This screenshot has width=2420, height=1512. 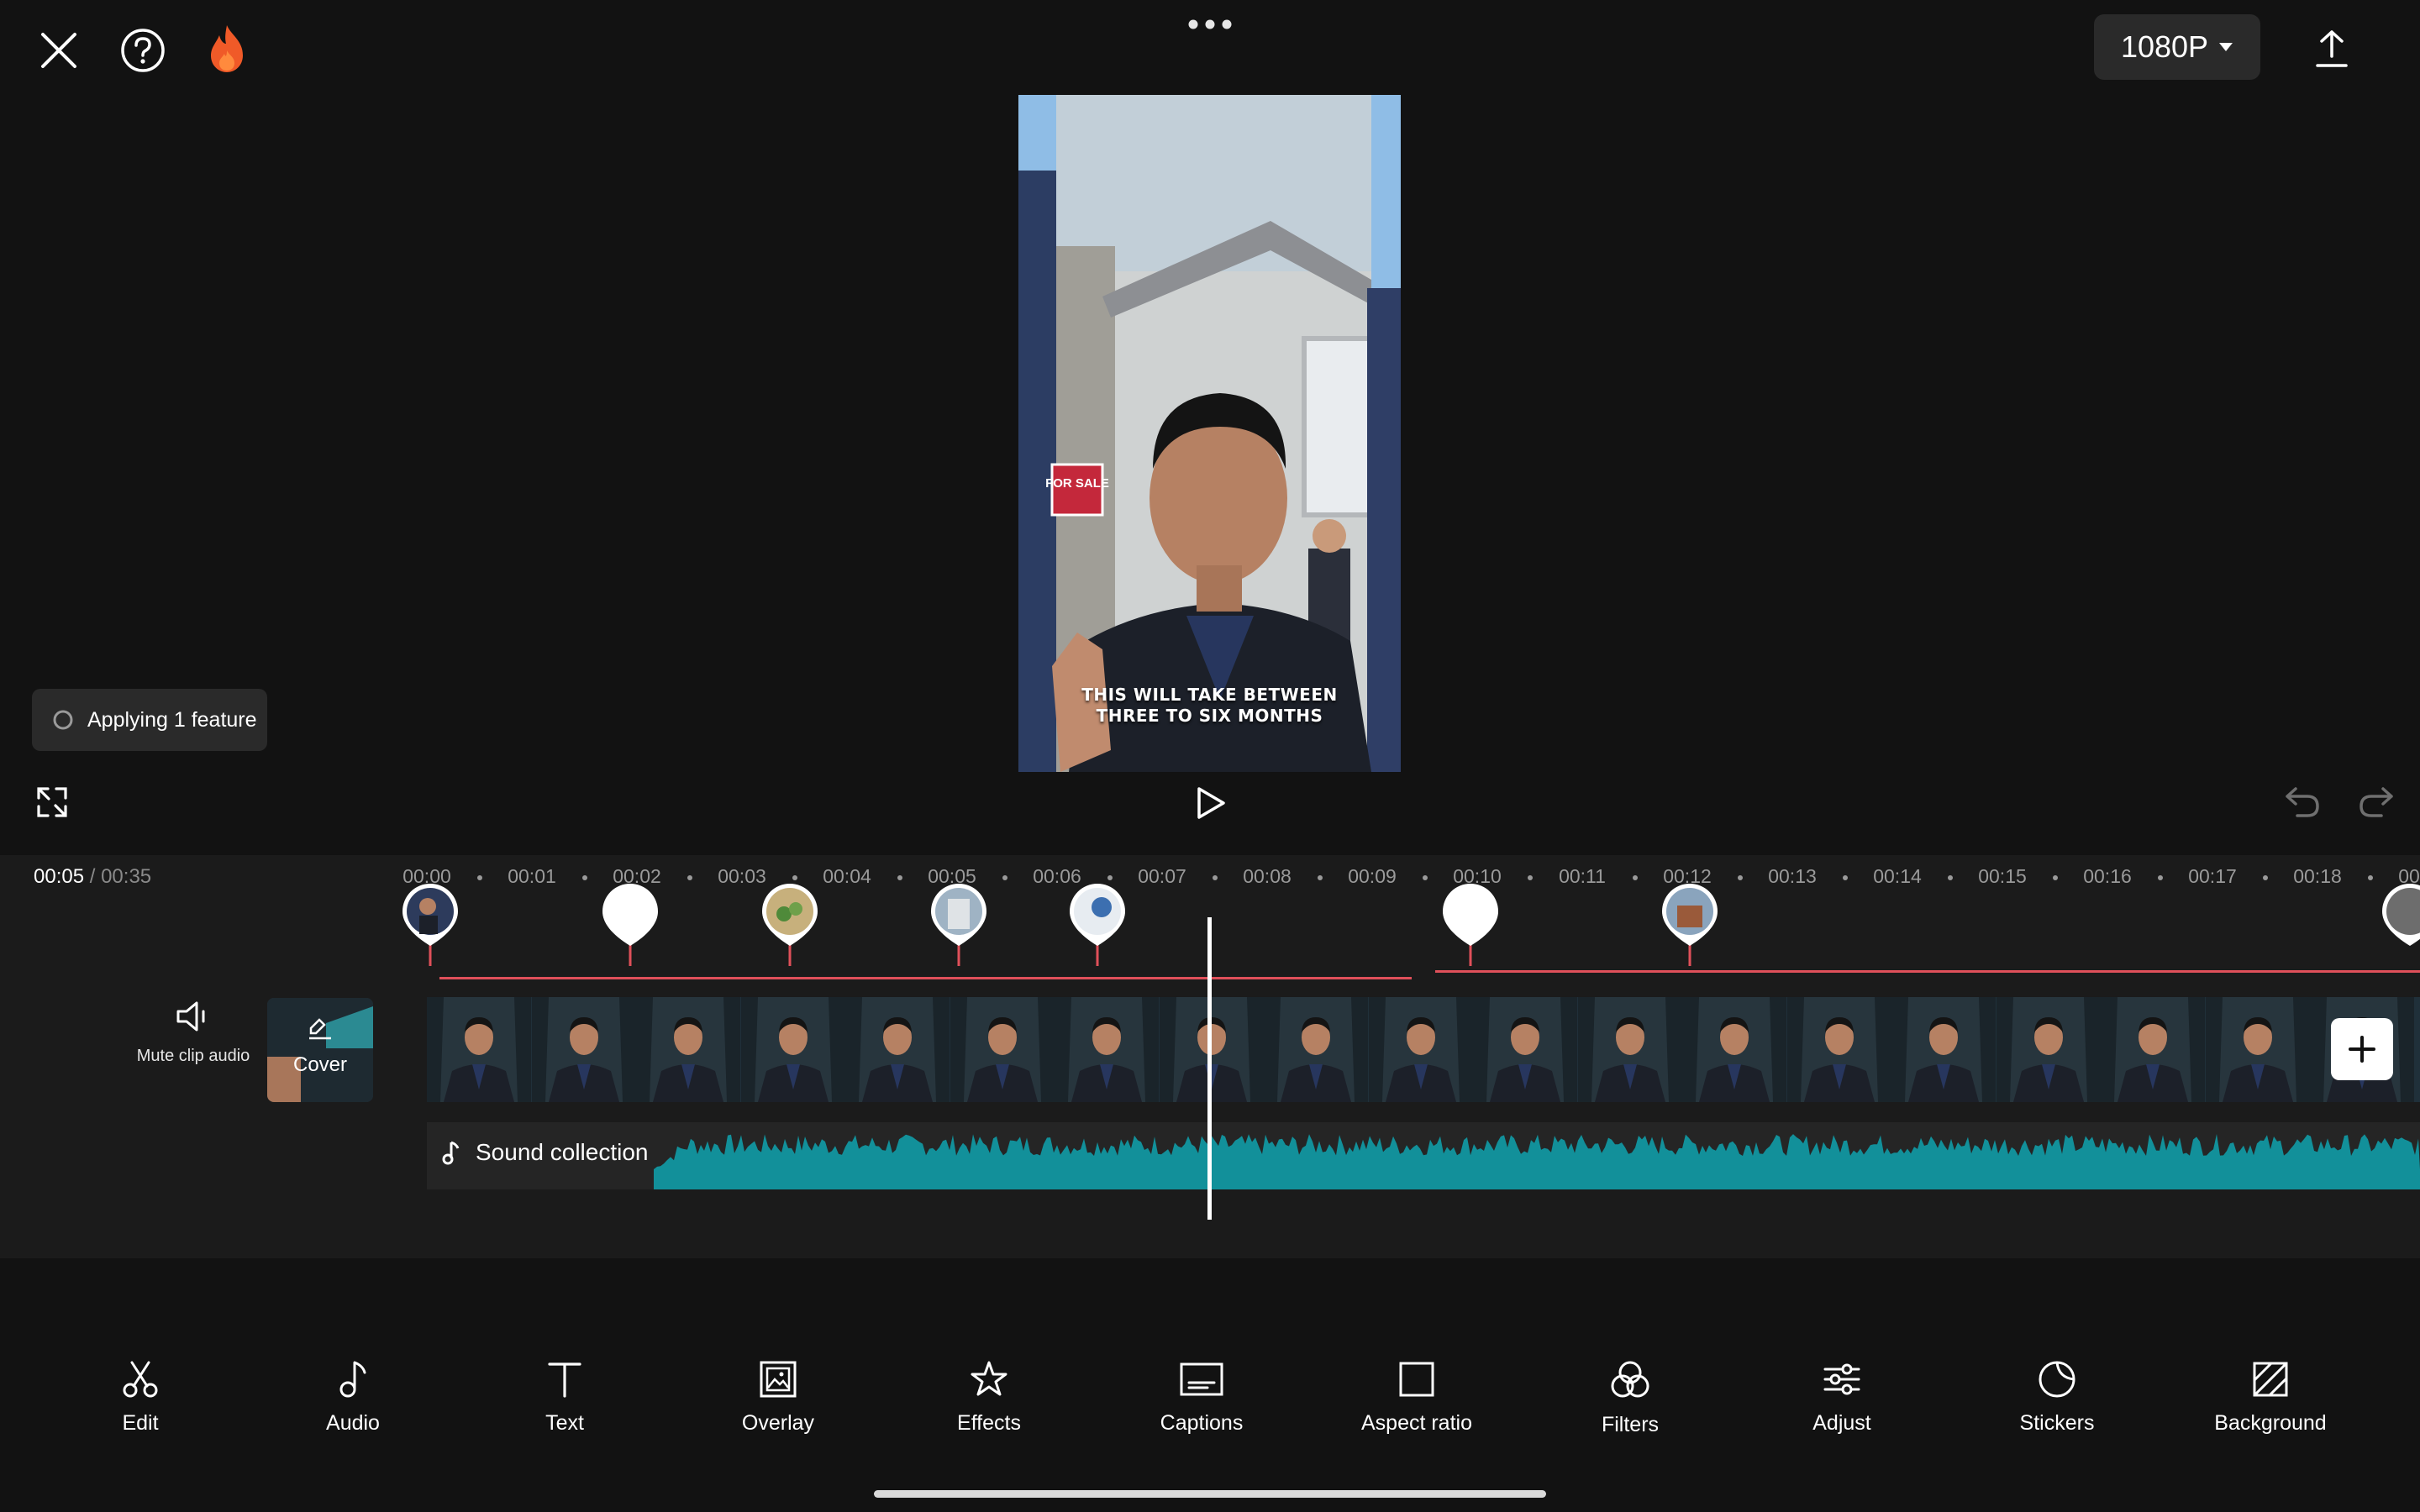 I want to click on tool-overlay: Overlay, so click(x=778, y=1405).